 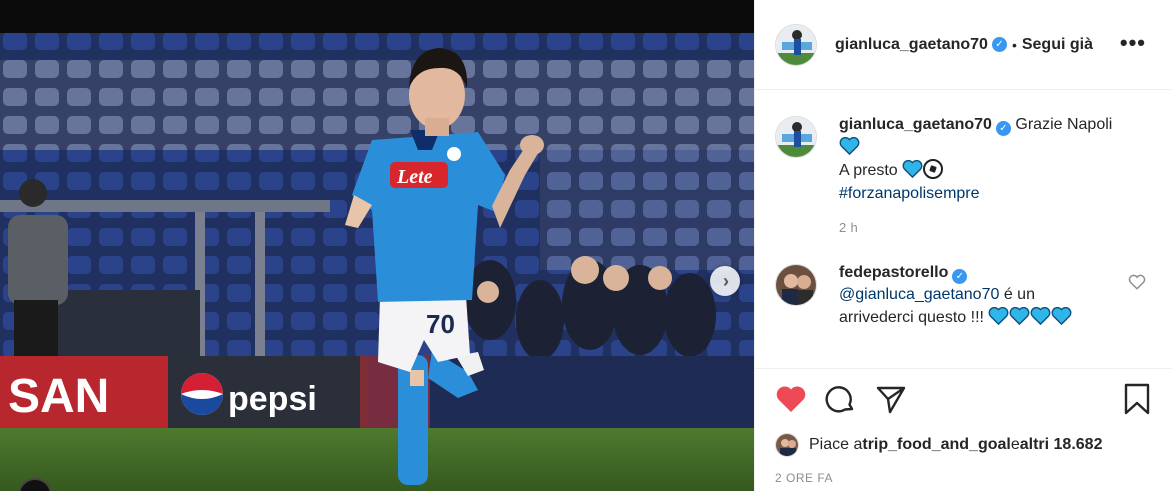 What do you see at coordinates (915, 124) in the screenshot?
I see `caption-username: gianluca_gaetano70` at bounding box center [915, 124].